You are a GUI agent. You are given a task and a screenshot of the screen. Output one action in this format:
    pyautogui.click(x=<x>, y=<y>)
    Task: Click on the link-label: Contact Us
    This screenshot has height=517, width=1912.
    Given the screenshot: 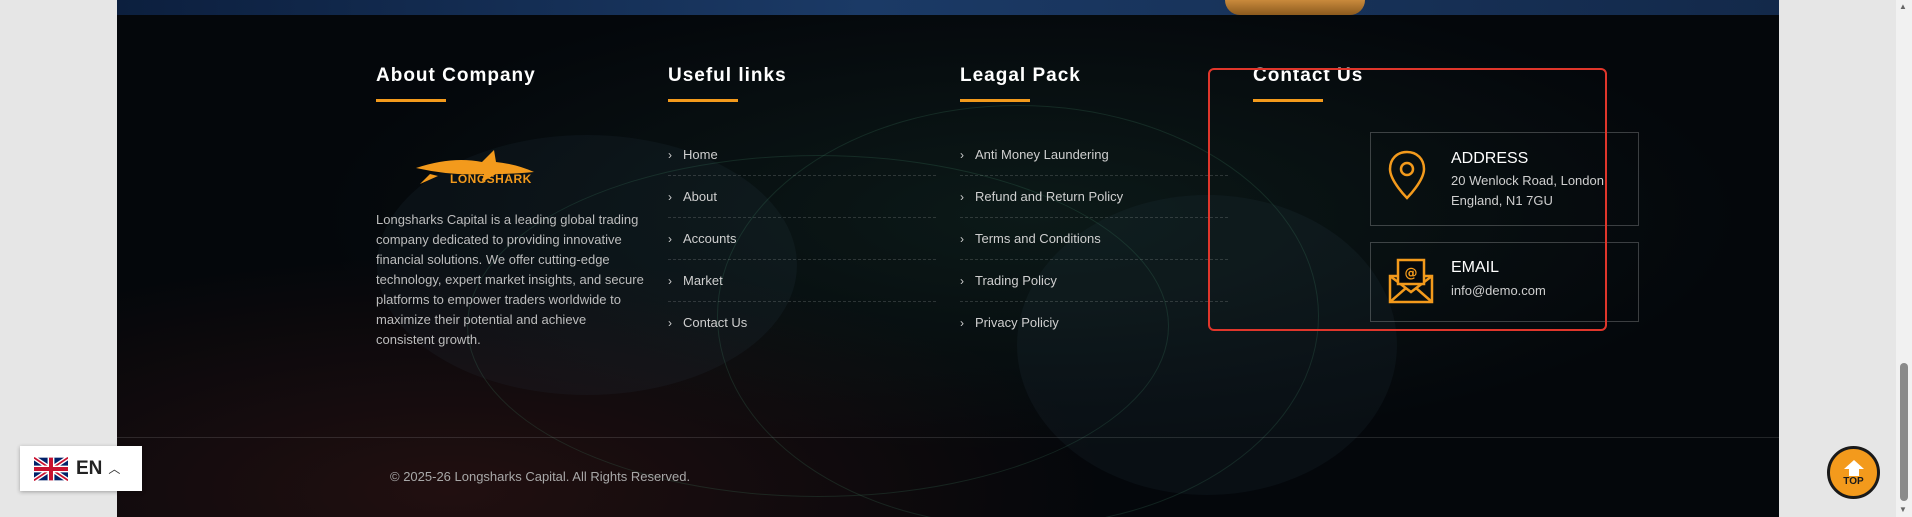 What is the action you would take?
    pyautogui.click(x=715, y=322)
    